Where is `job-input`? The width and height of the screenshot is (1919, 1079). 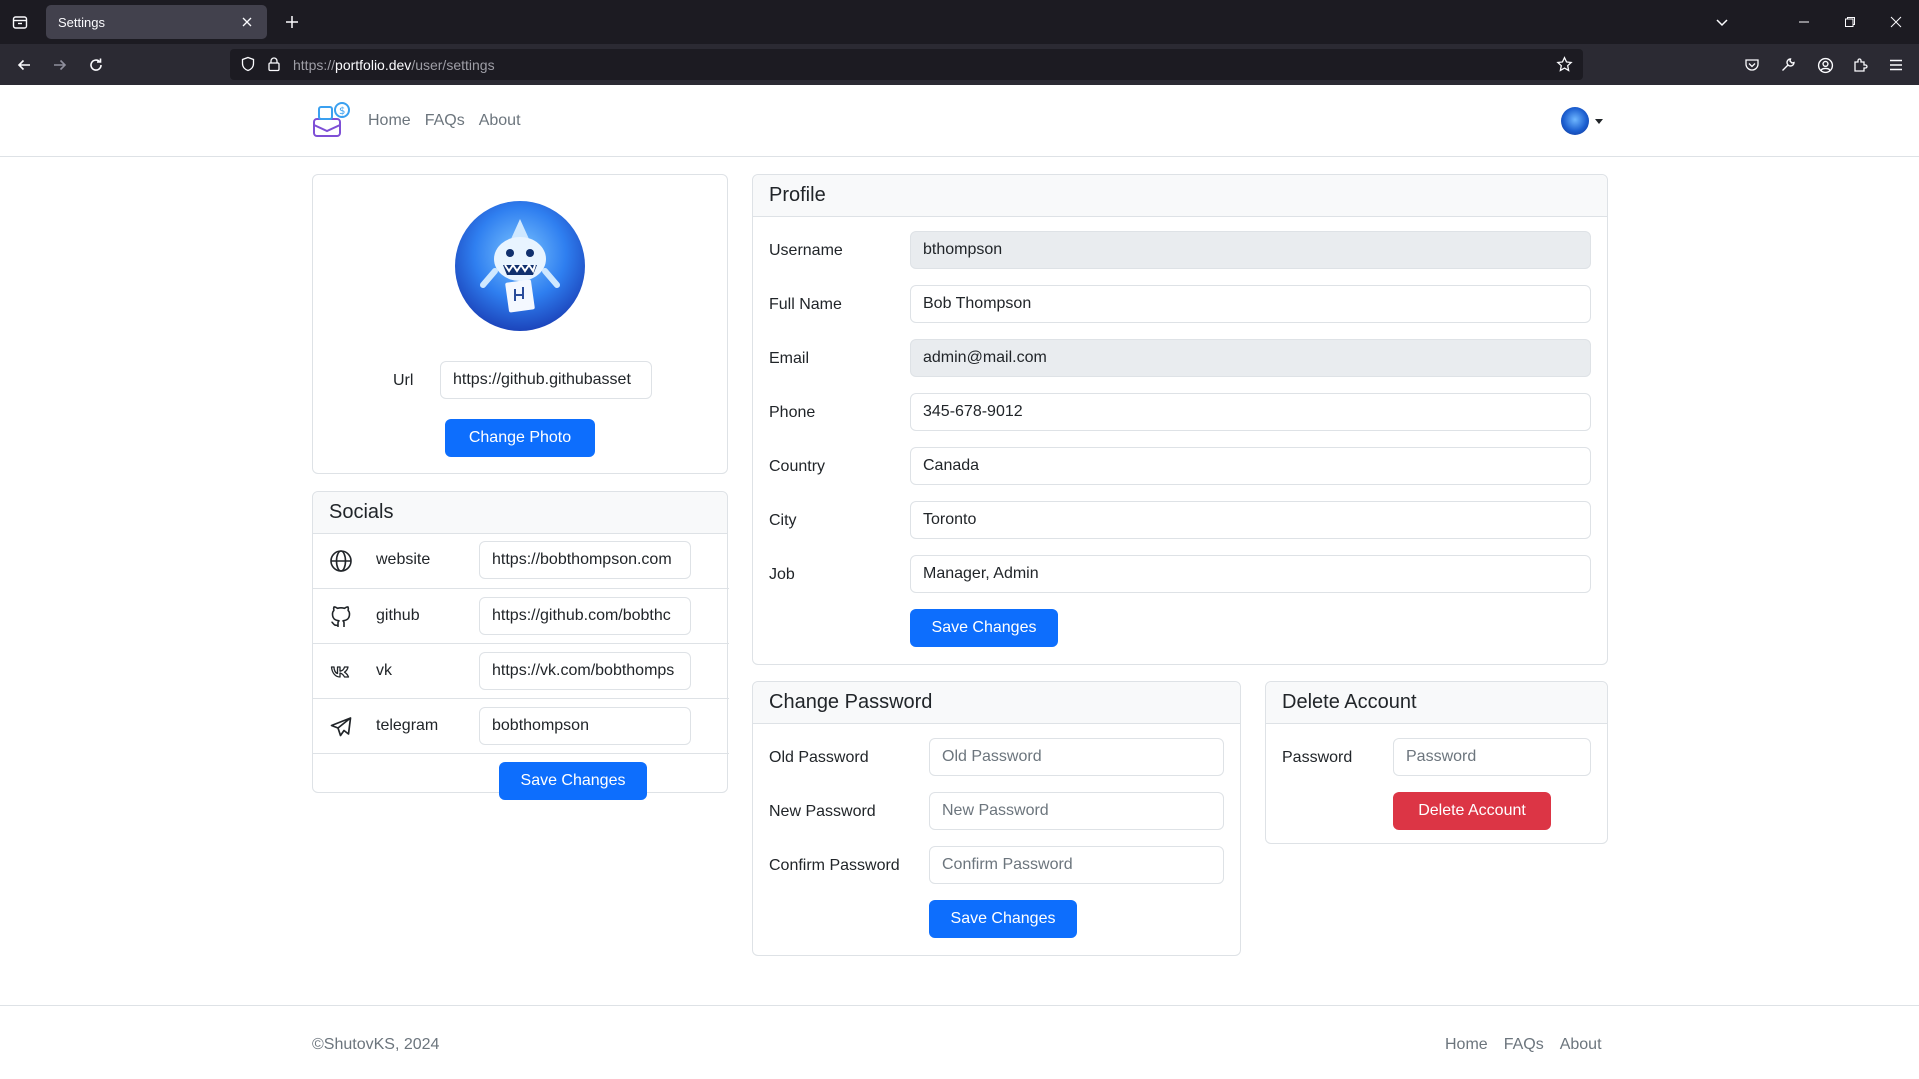 job-input is located at coordinates (1250, 574).